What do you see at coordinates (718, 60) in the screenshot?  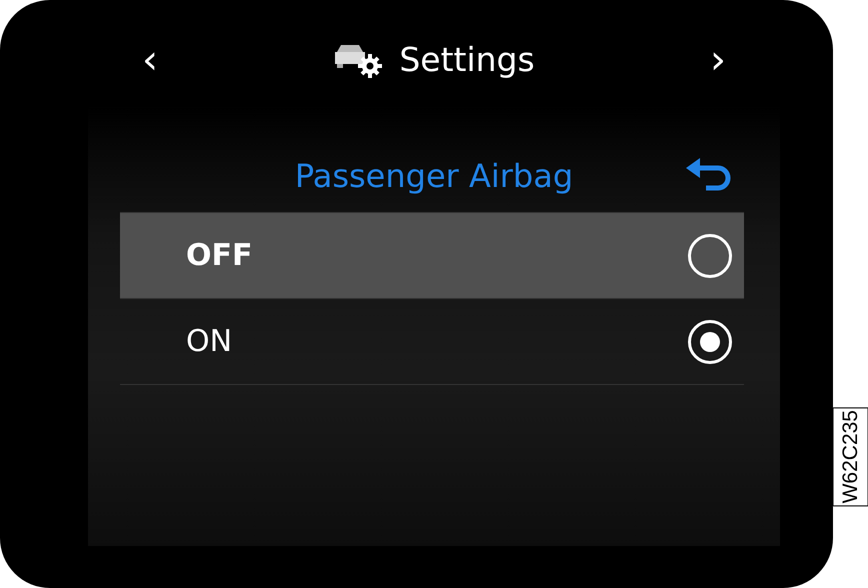 I see `next-button: ›` at bounding box center [718, 60].